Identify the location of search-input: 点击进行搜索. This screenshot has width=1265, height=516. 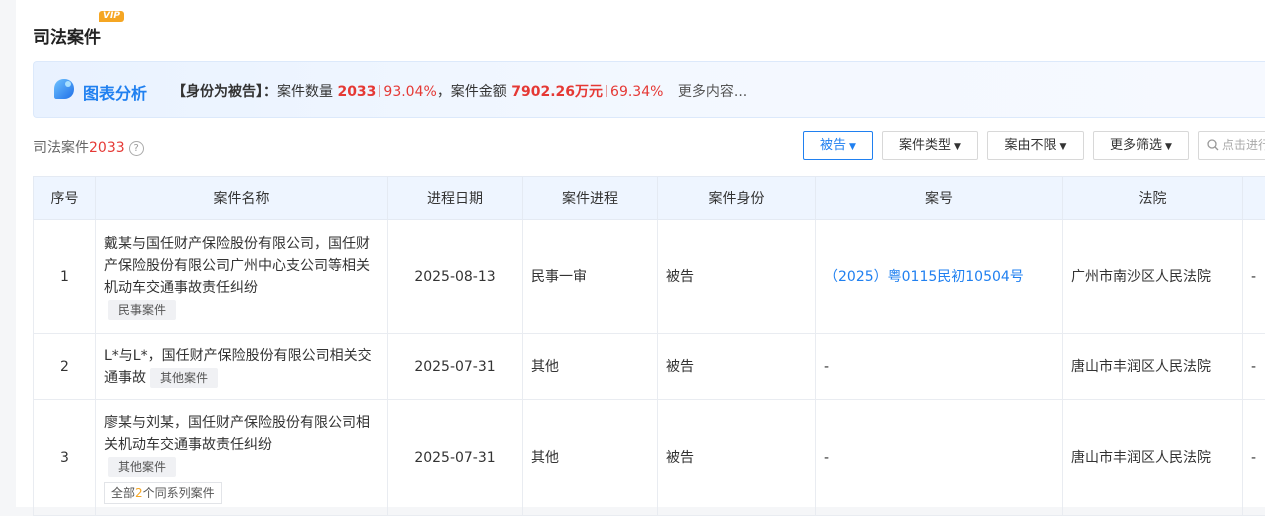
(1231, 145).